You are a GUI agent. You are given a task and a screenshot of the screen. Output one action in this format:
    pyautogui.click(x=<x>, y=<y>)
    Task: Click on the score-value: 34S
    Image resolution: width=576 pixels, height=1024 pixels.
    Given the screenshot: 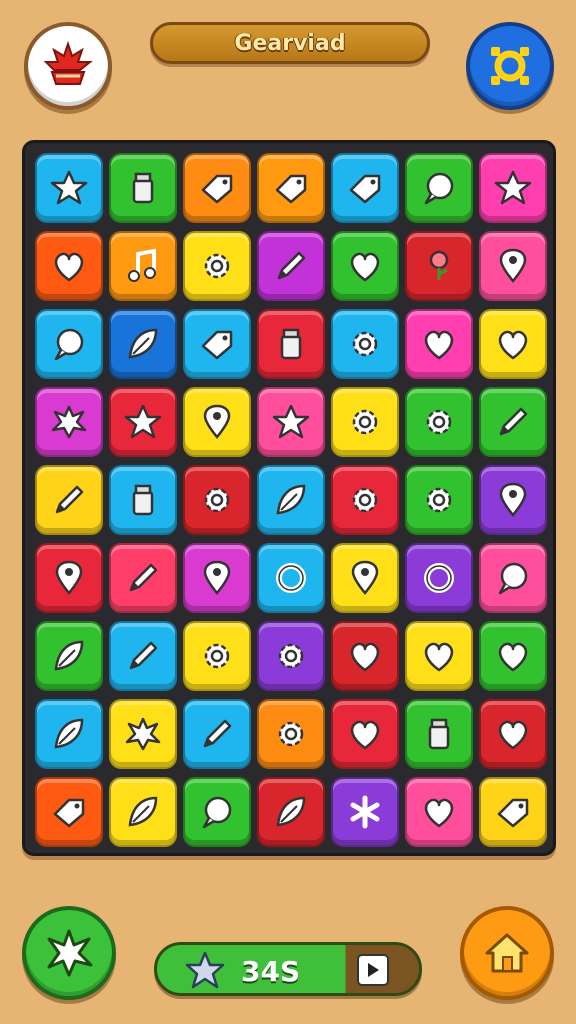 What is the action you would take?
    pyautogui.click(x=271, y=971)
    